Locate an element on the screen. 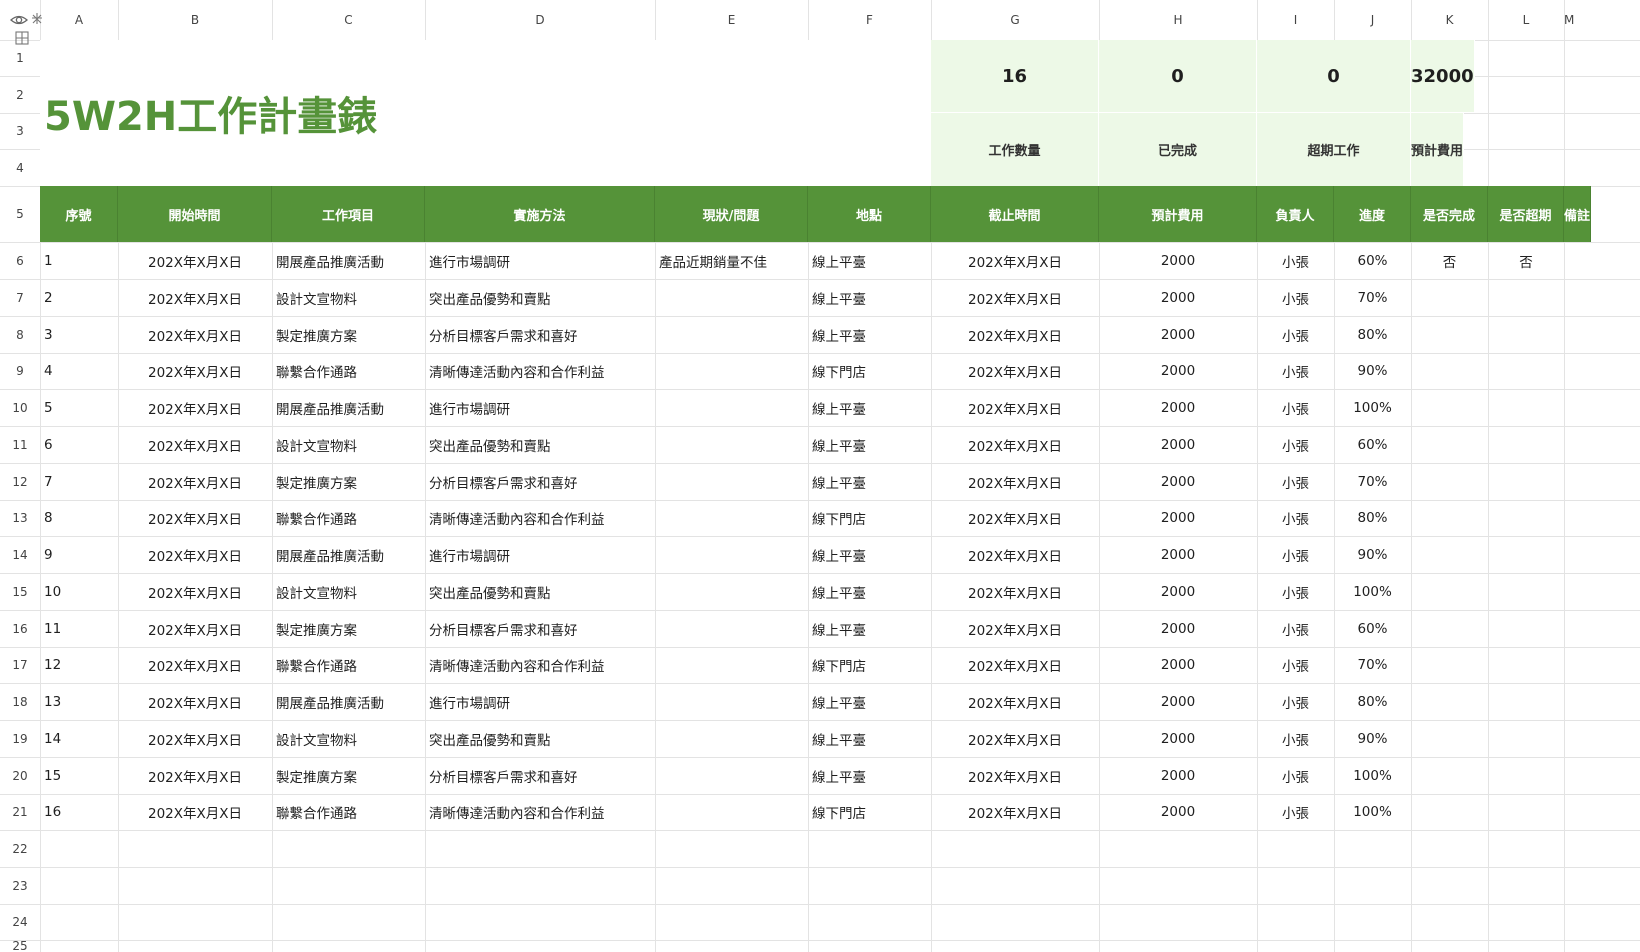  header-cell: 預計費用 is located at coordinates (1178, 214).